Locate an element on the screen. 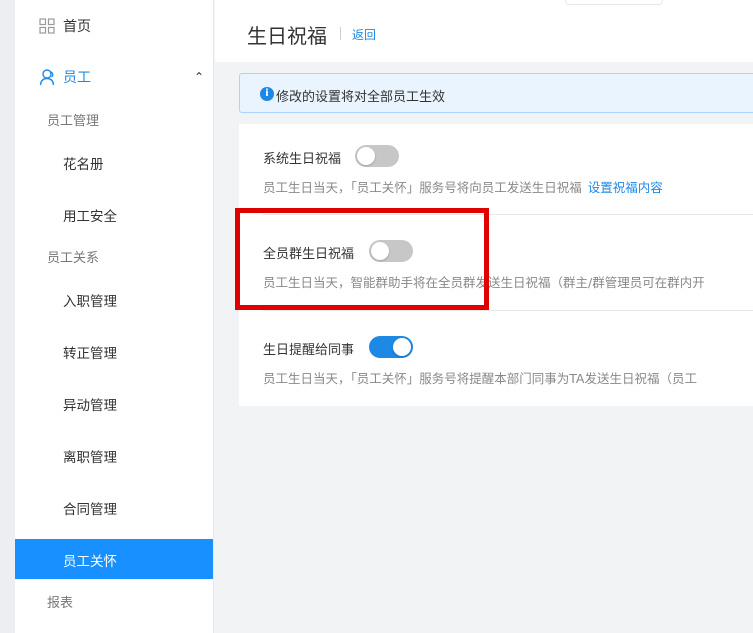 This screenshot has width=753, height=633. chevron-up-icon: ⌃ is located at coordinates (199, 77).